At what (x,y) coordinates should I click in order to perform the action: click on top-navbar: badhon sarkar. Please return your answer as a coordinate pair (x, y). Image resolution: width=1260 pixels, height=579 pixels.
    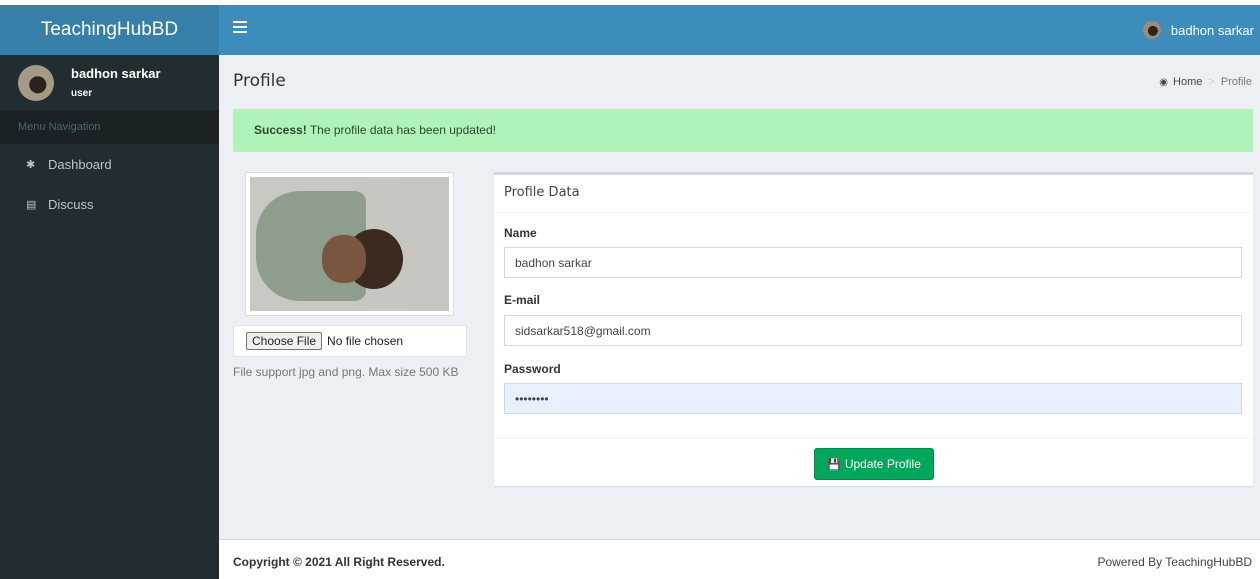
    Looking at the image, I should click on (739, 30).